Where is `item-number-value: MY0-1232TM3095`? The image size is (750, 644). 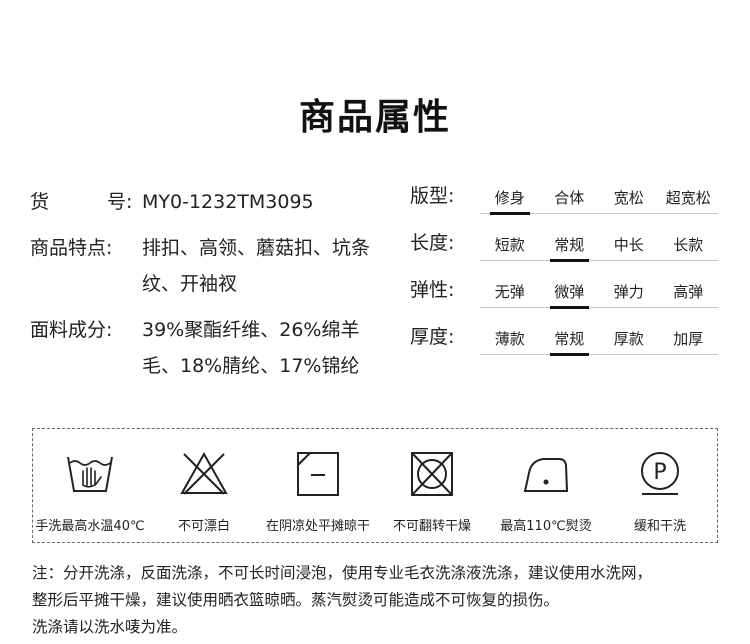
item-number-value: MY0-1232TM3095 is located at coordinates (228, 202).